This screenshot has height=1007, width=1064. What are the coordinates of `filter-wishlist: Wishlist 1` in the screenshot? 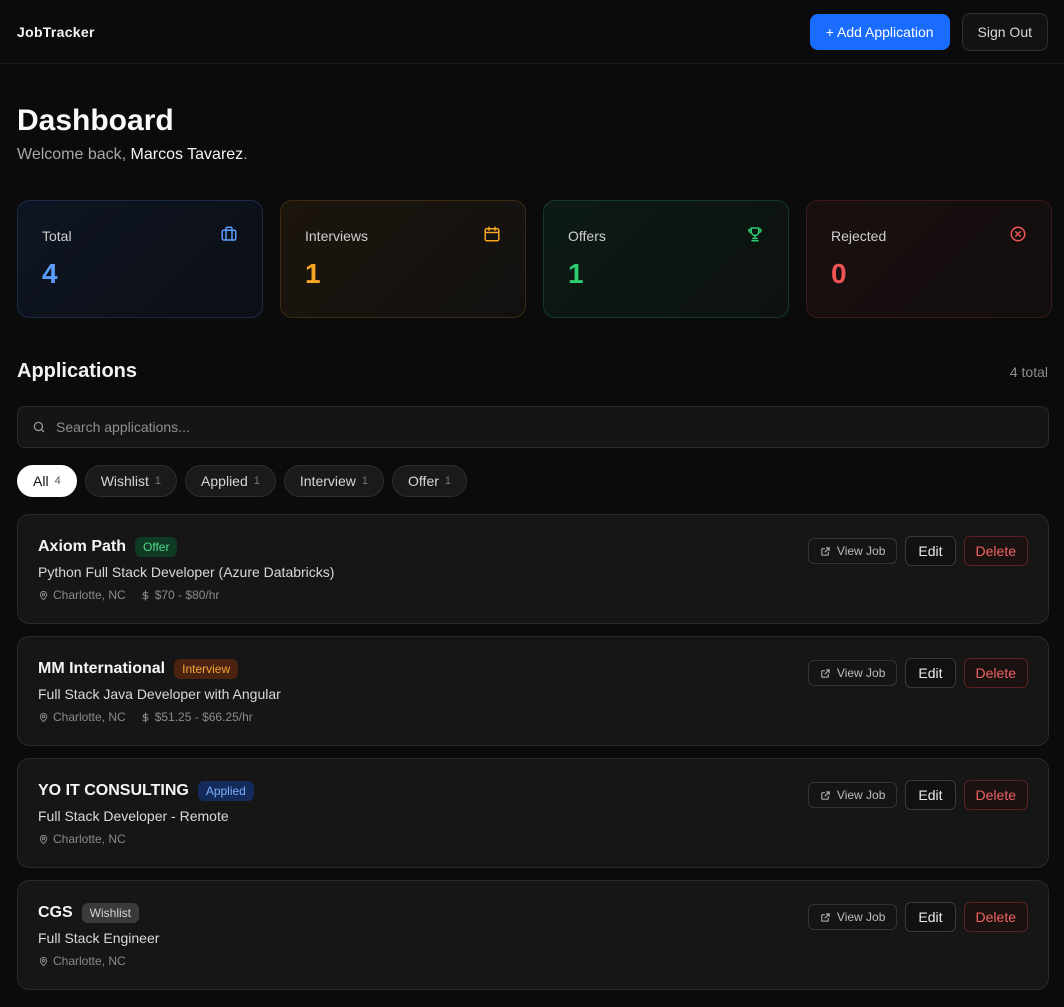 It's located at (131, 481).